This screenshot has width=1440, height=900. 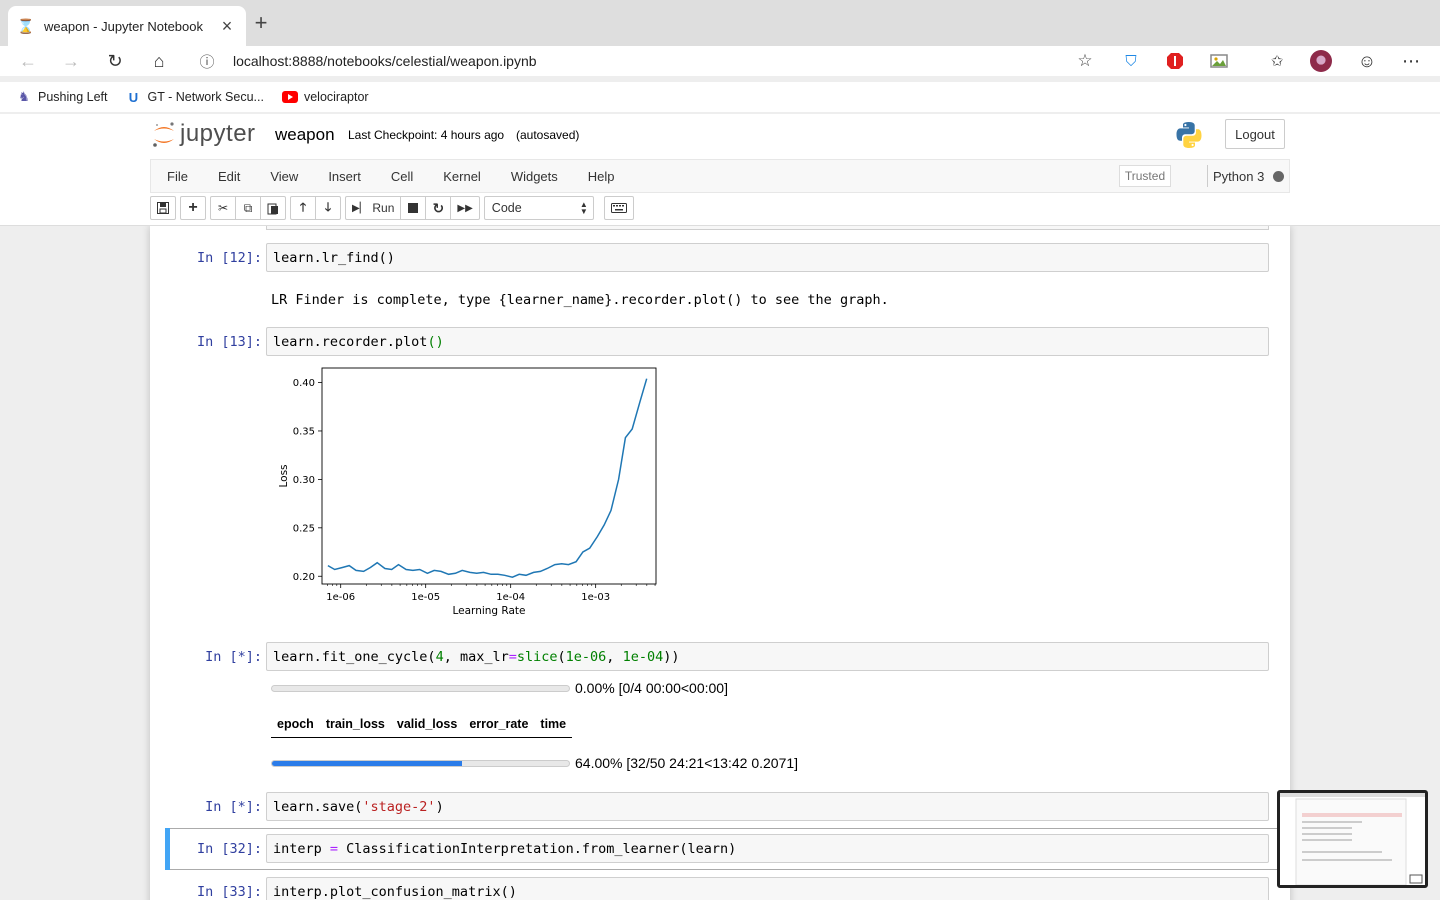 What do you see at coordinates (538, 208) in the screenshot?
I see `cell-type-select: Code ▲ ▼` at bounding box center [538, 208].